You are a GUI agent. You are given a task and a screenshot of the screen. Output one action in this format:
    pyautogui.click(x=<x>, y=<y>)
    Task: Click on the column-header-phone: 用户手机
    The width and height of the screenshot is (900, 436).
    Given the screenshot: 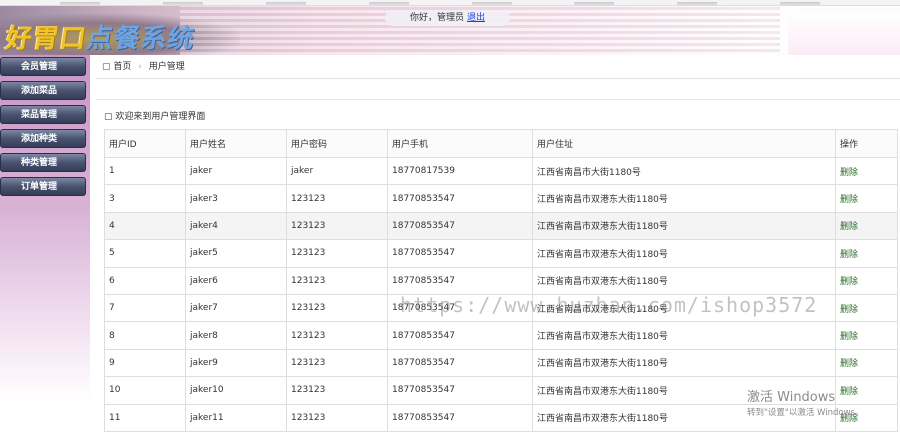 What is the action you would take?
    pyautogui.click(x=460, y=143)
    